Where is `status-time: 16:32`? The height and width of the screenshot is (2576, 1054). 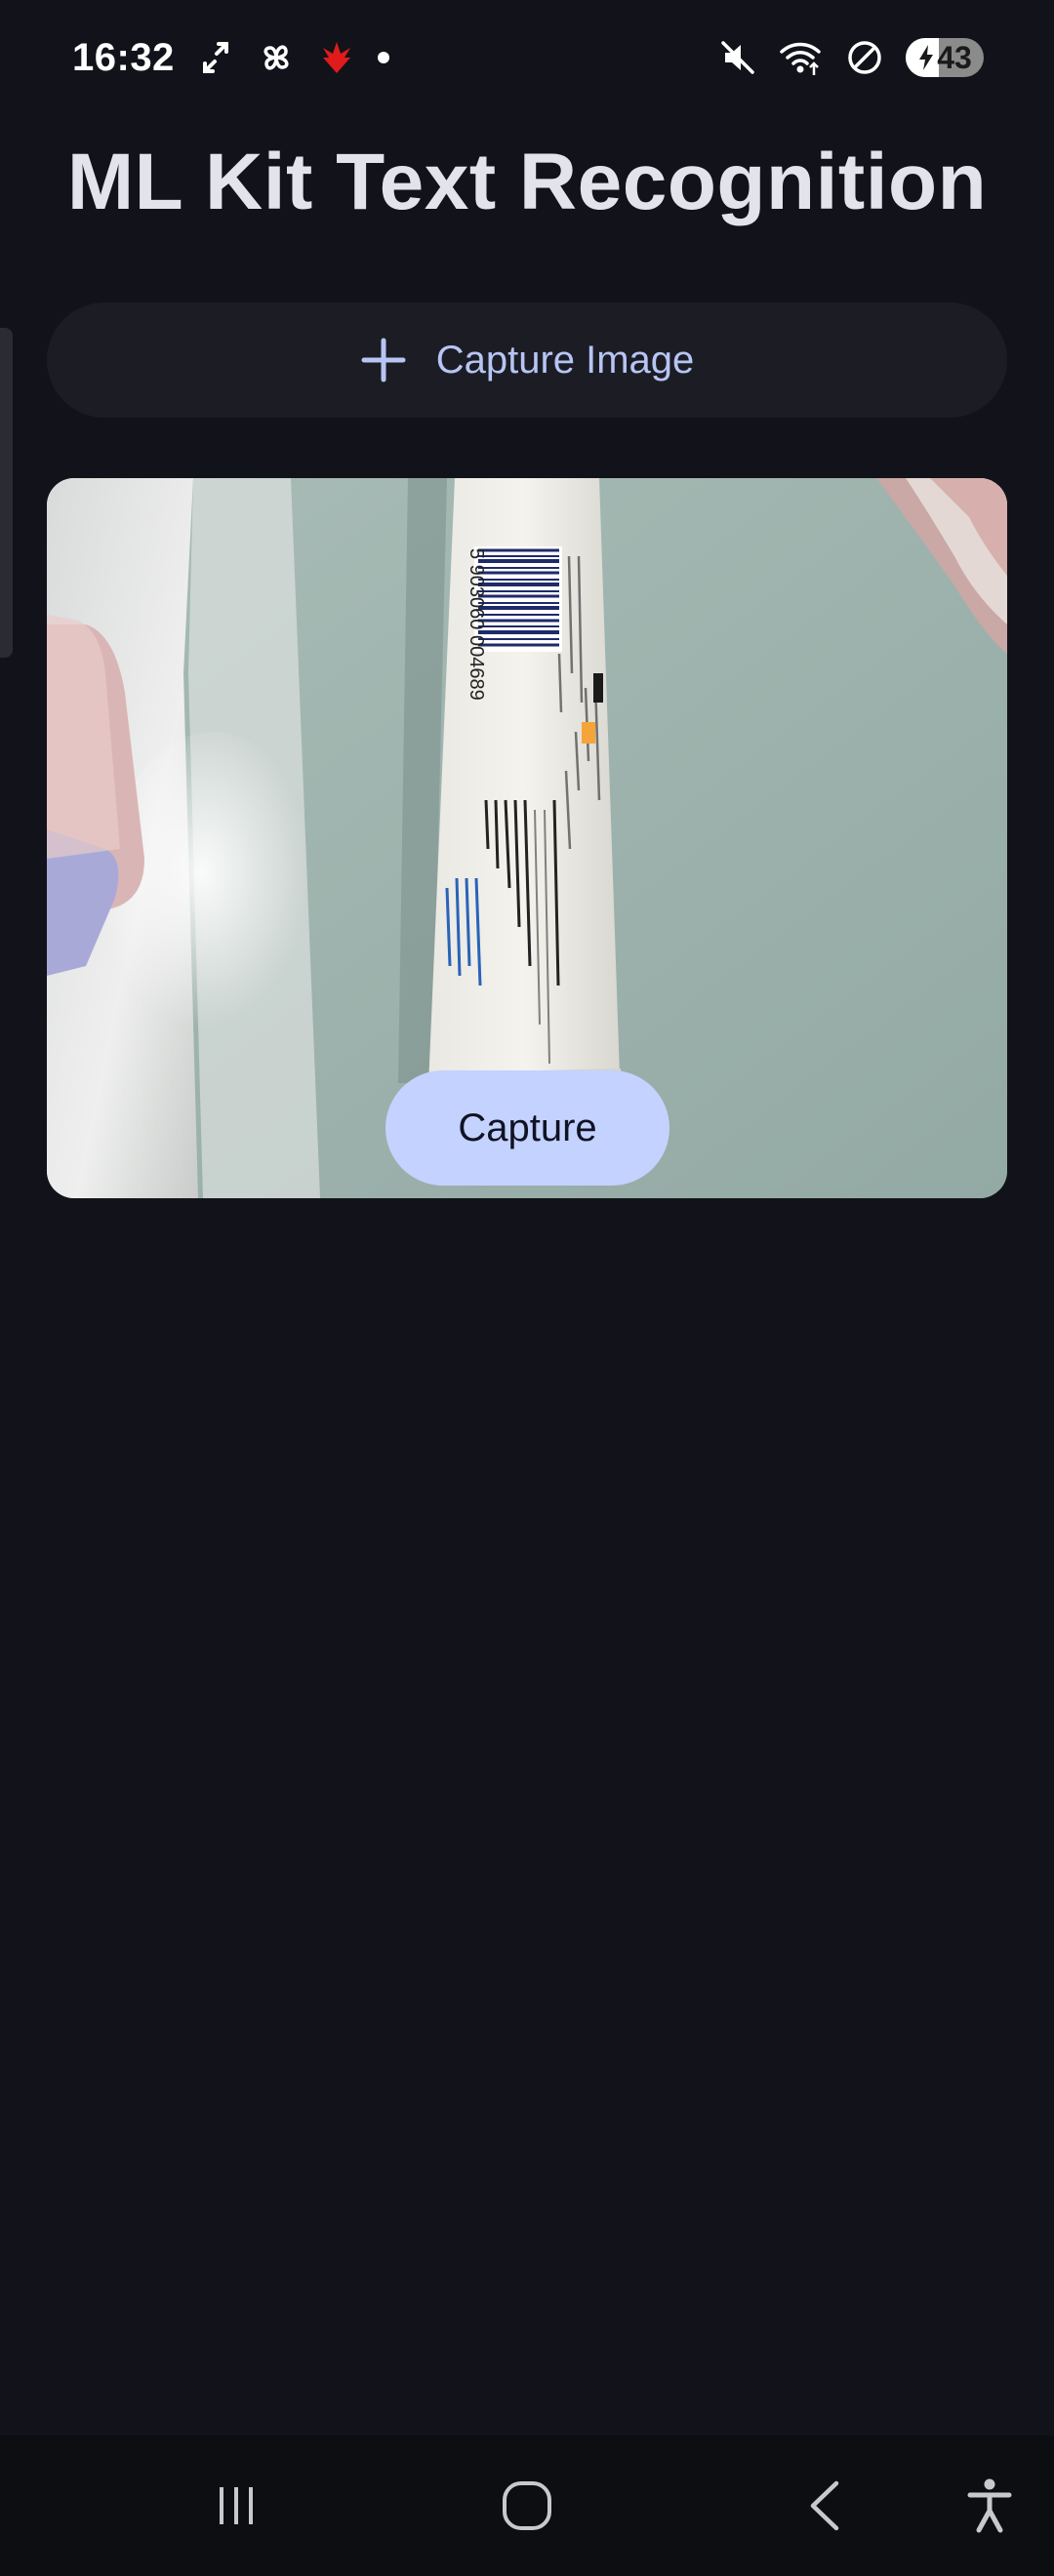
status-time: 16:32 is located at coordinates (123, 57).